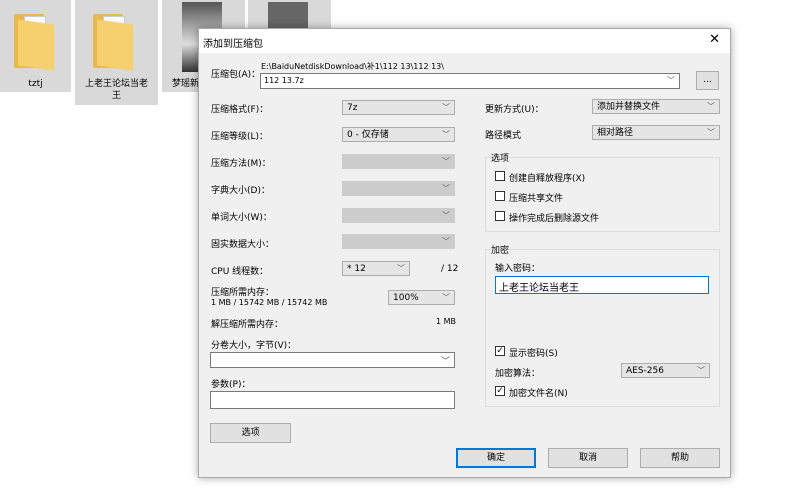  I want to click on ok-button: 确定, so click(496, 458).